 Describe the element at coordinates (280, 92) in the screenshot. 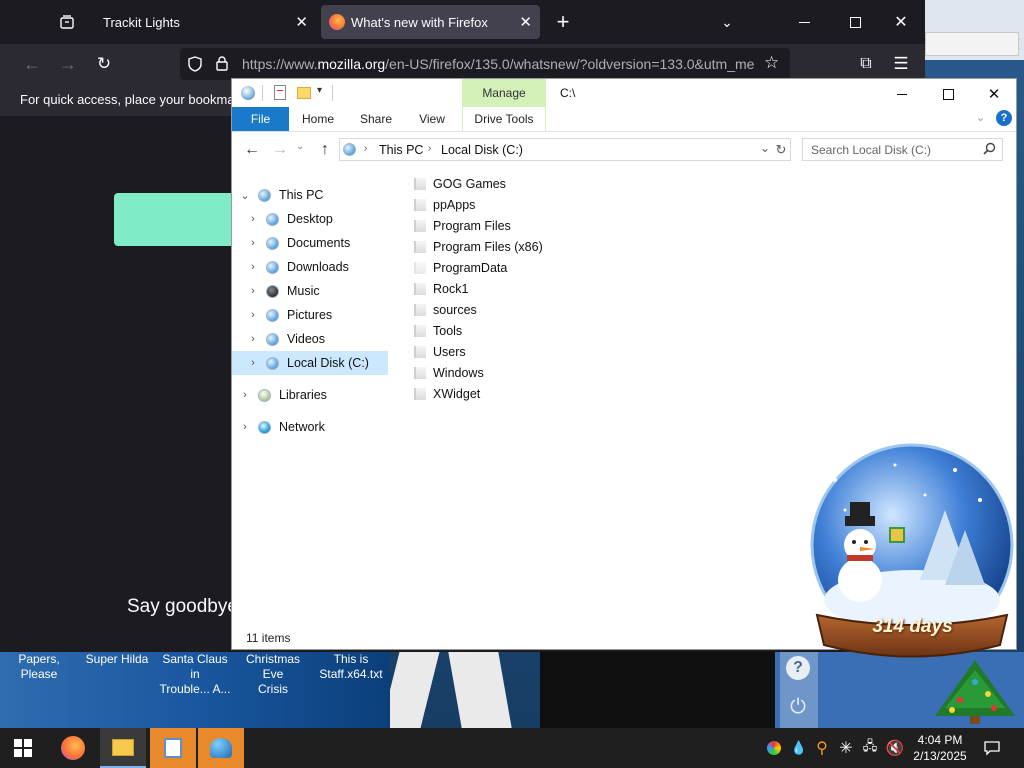

I see `properties-icon` at that location.